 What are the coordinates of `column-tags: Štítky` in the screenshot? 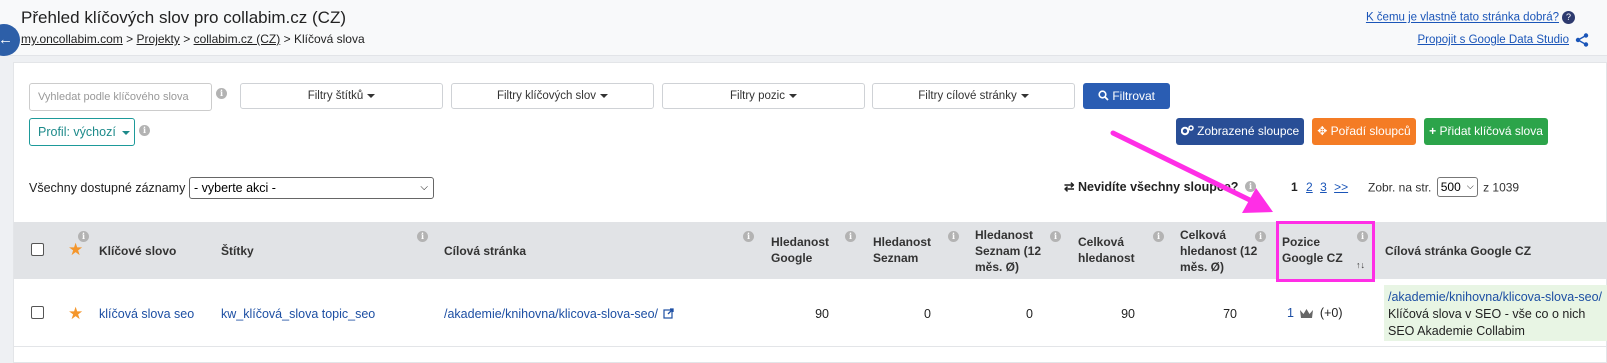 It's located at (237, 251).